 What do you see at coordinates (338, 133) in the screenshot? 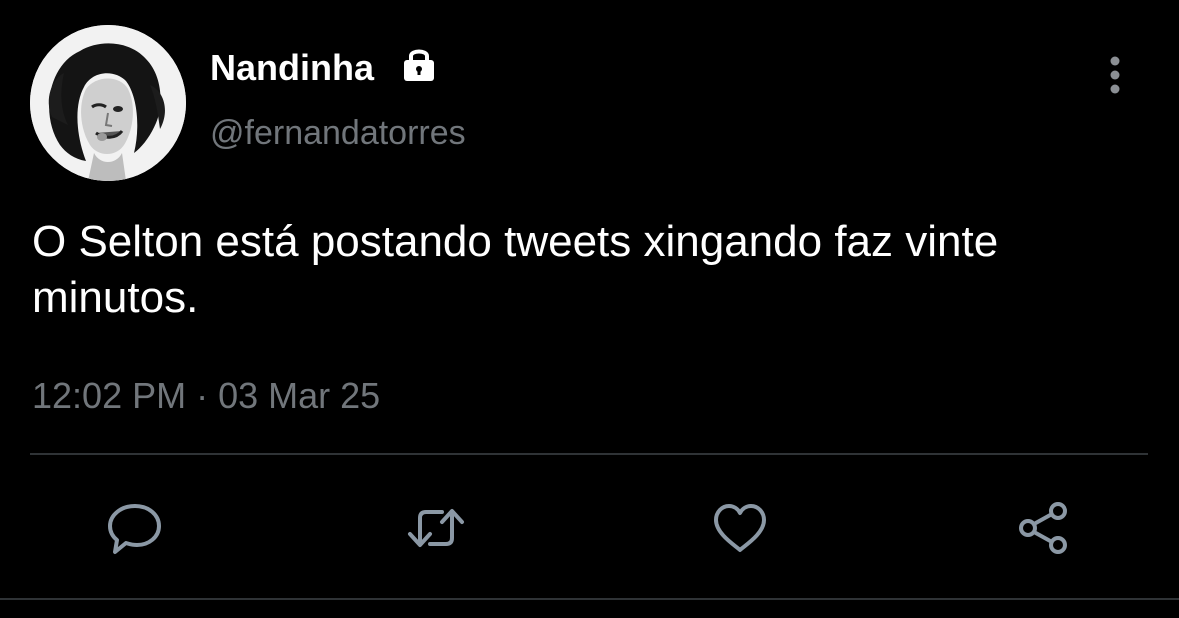
I see `author-handle: @fernandatorres` at bounding box center [338, 133].